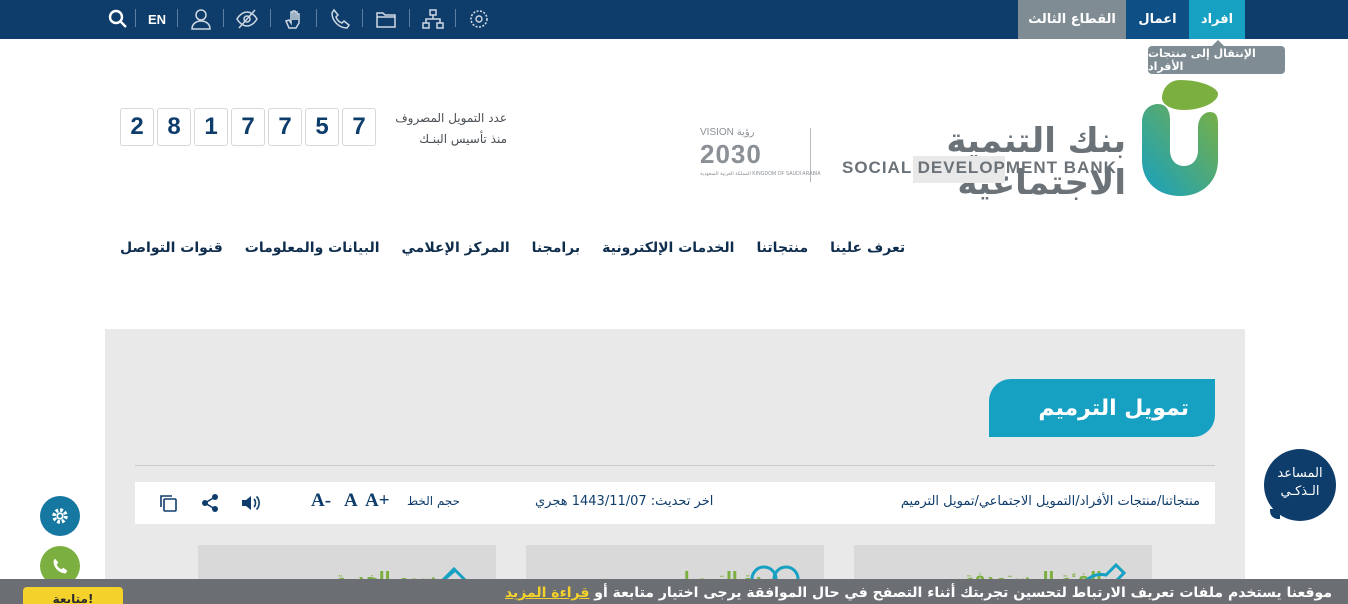  Describe the element at coordinates (624, 501) in the screenshot. I see `last-update: اخر تحديث: 1443/11/07 هجري` at that location.